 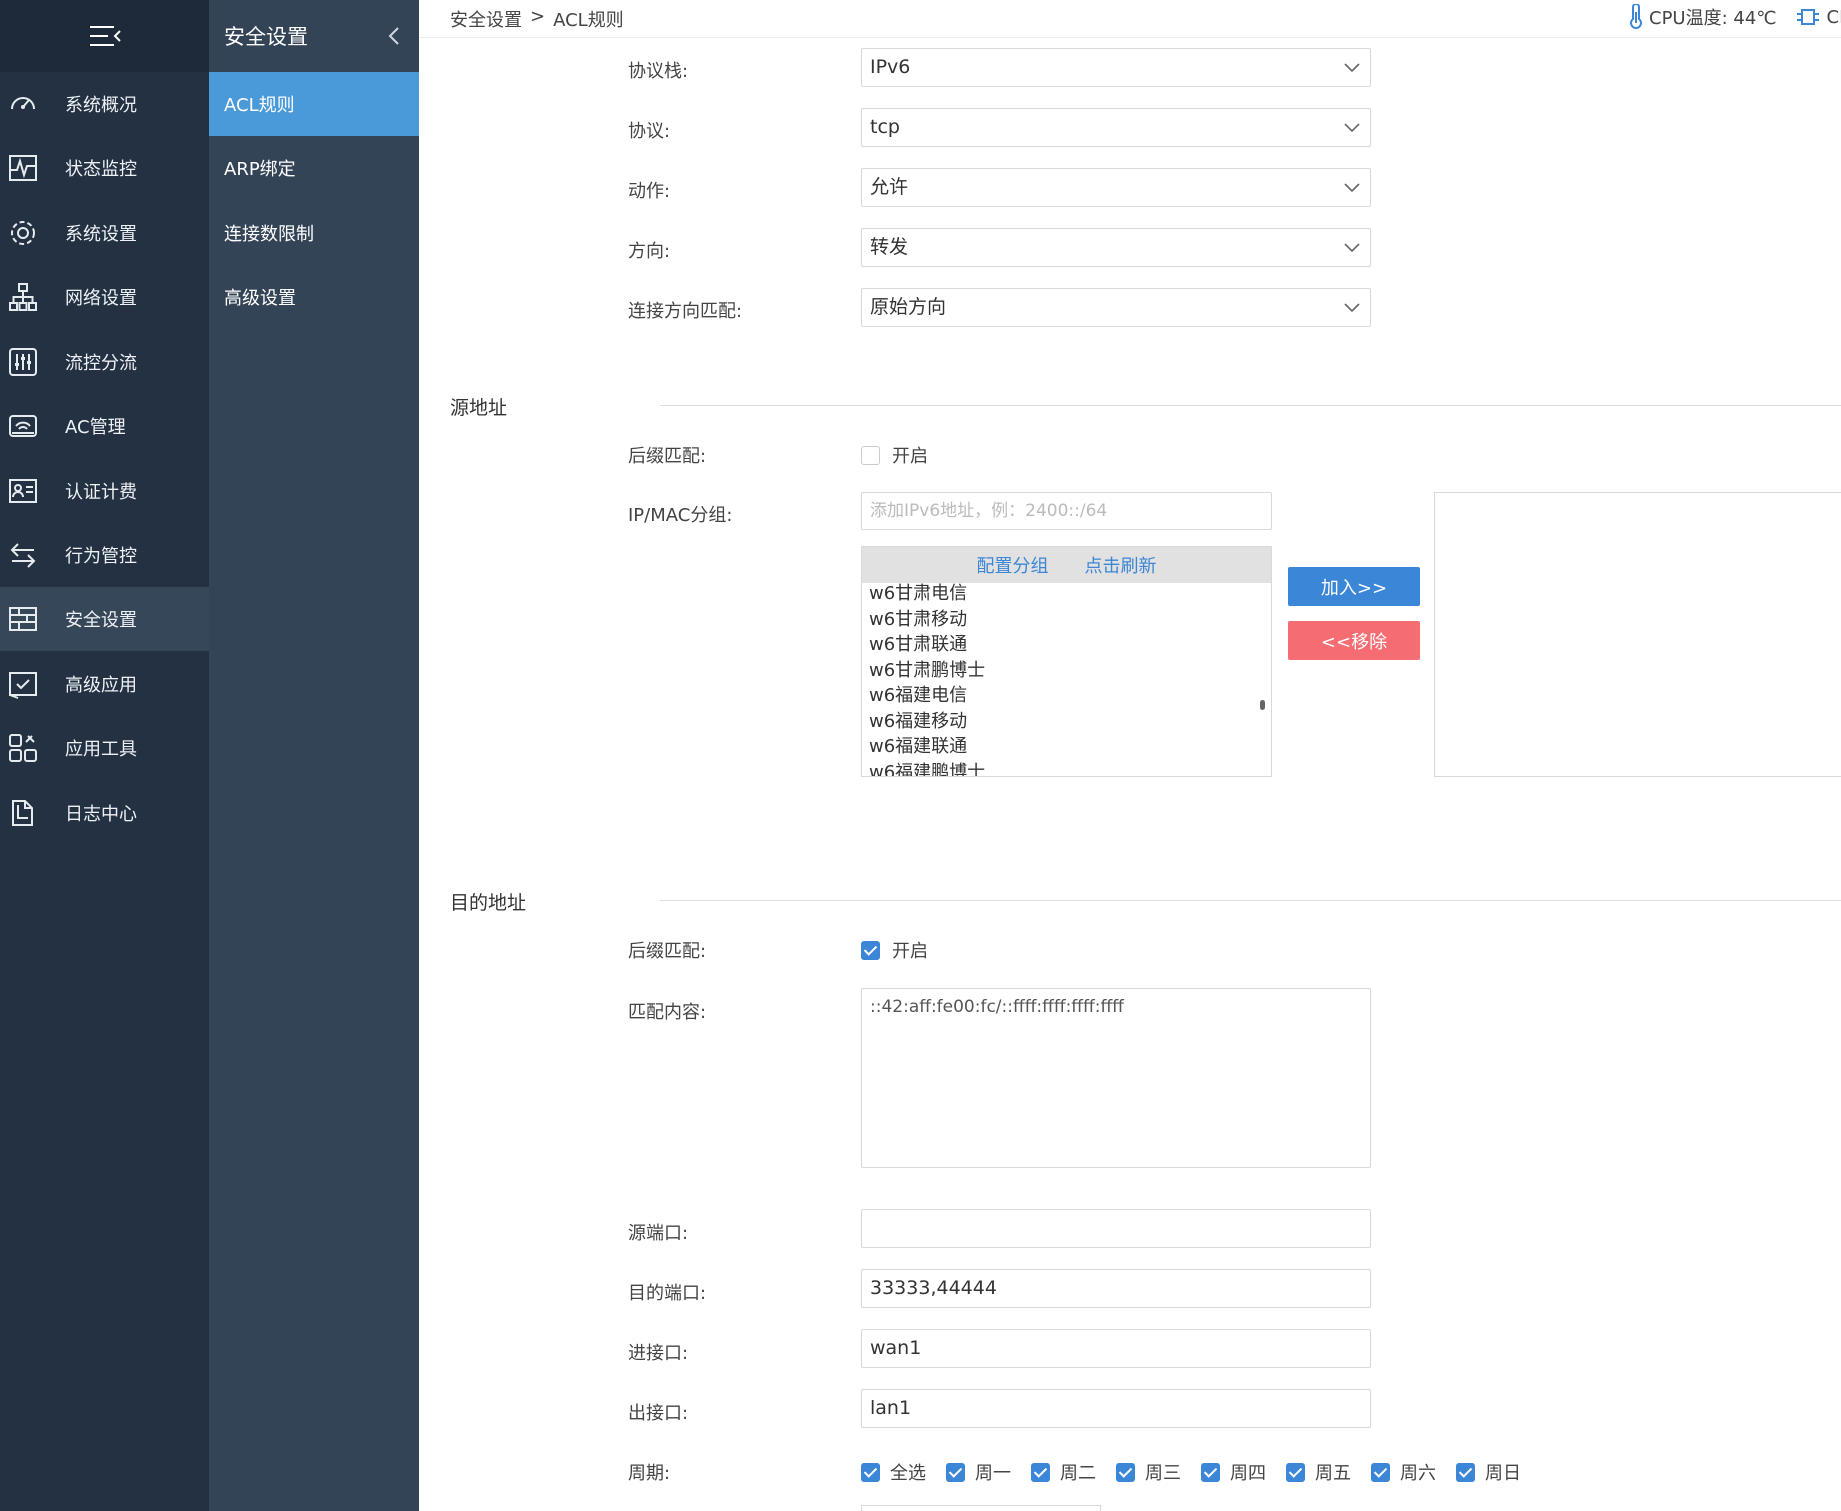 What do you see at coordinates (927, 645) in the screenshot?
I see `list-item: w6甘肃联通` at bounding box center [927, 645].